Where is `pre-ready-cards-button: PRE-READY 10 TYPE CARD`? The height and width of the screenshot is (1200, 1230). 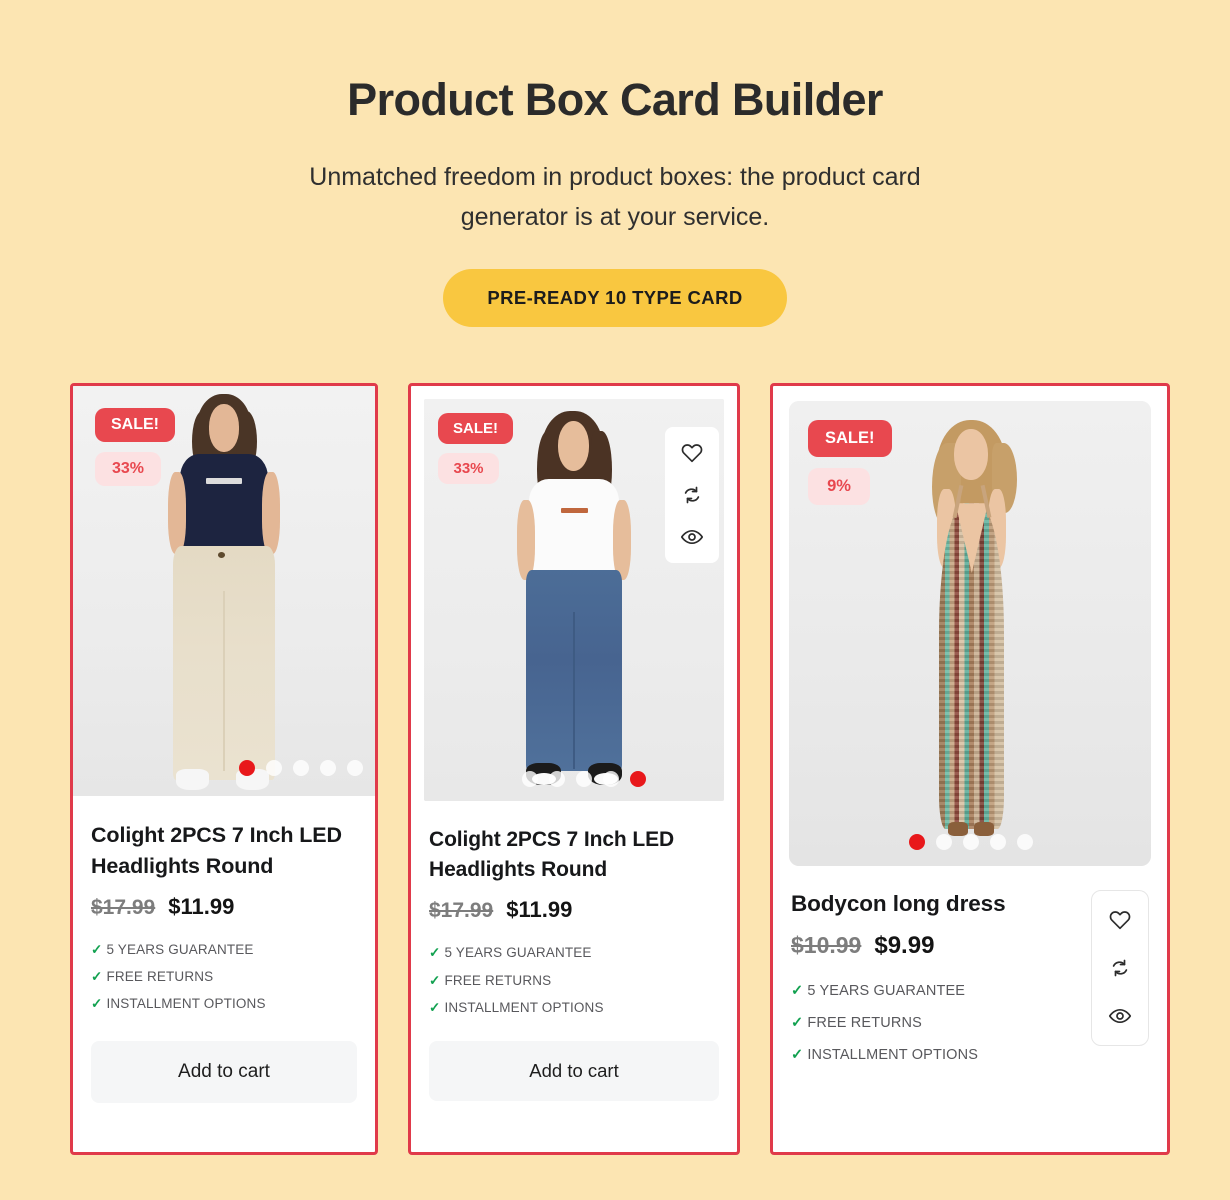
pre-ready-cards-button: PRE-READY 10 TYPE CARD is located at coordinates (615, 297).